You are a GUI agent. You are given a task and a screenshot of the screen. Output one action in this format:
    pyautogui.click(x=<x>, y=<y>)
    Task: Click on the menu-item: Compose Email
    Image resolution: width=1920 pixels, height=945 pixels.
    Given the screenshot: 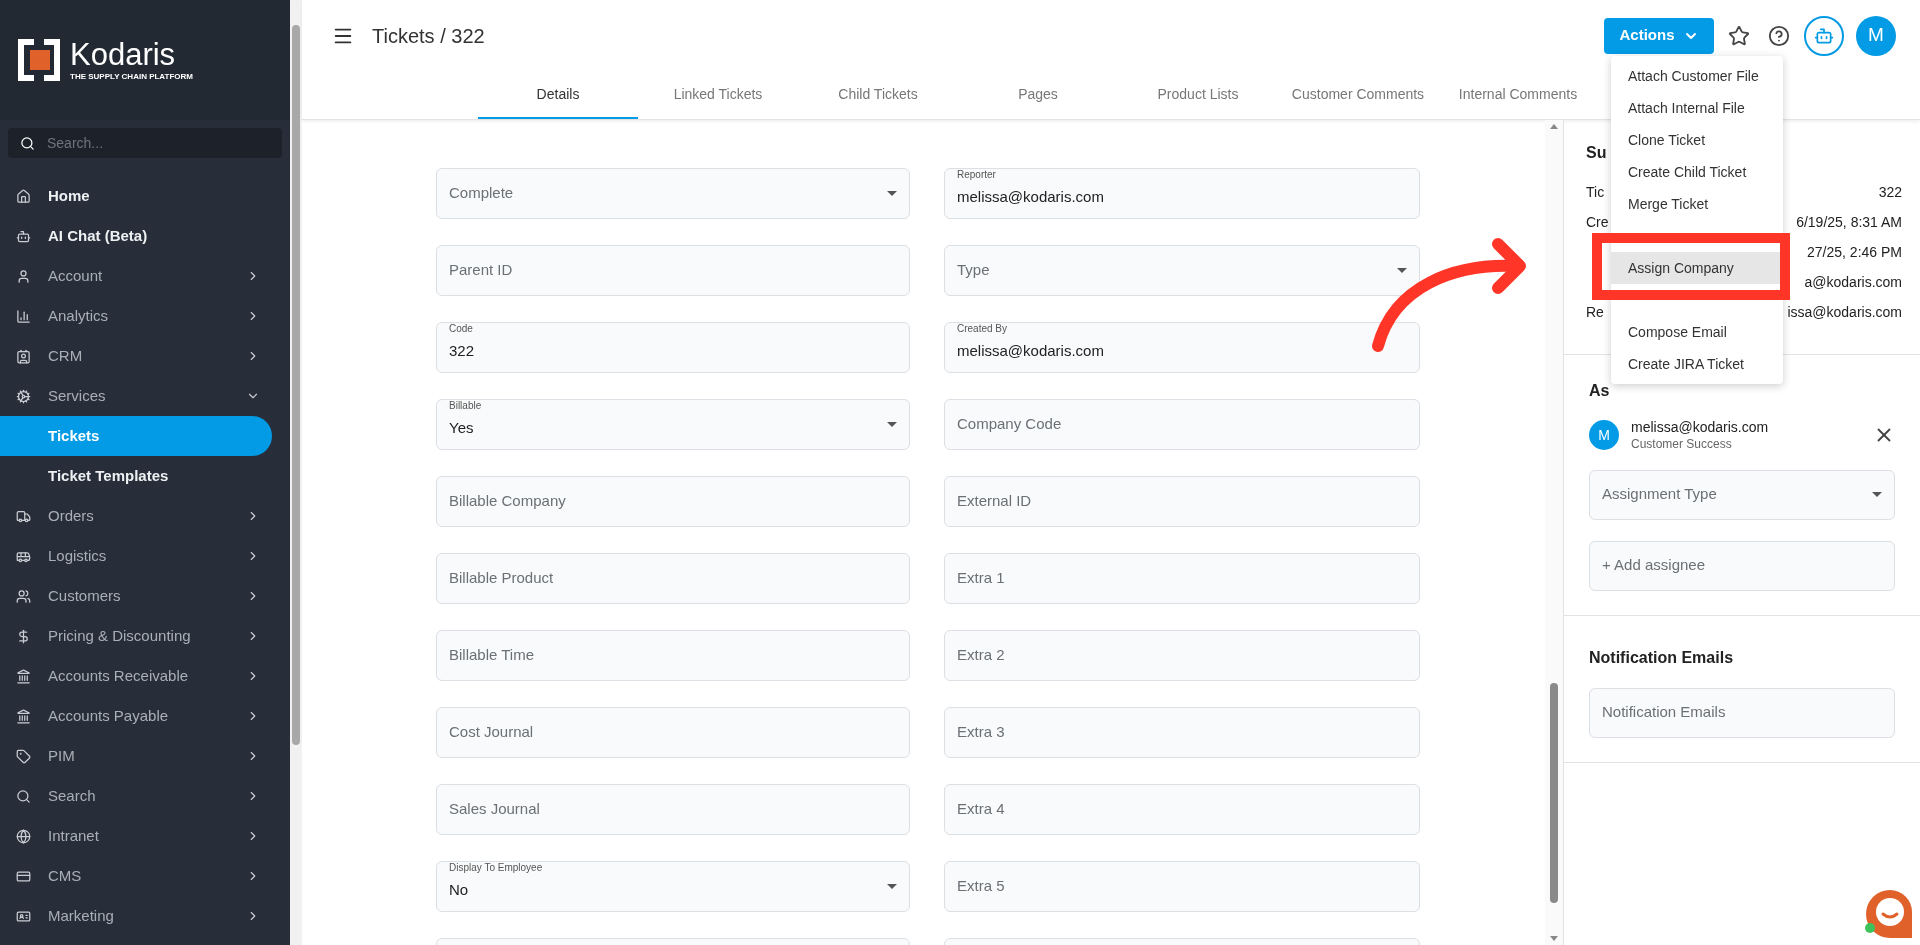 What is the action you would take?
    pyautogui.click(x=1697, y=332)
    